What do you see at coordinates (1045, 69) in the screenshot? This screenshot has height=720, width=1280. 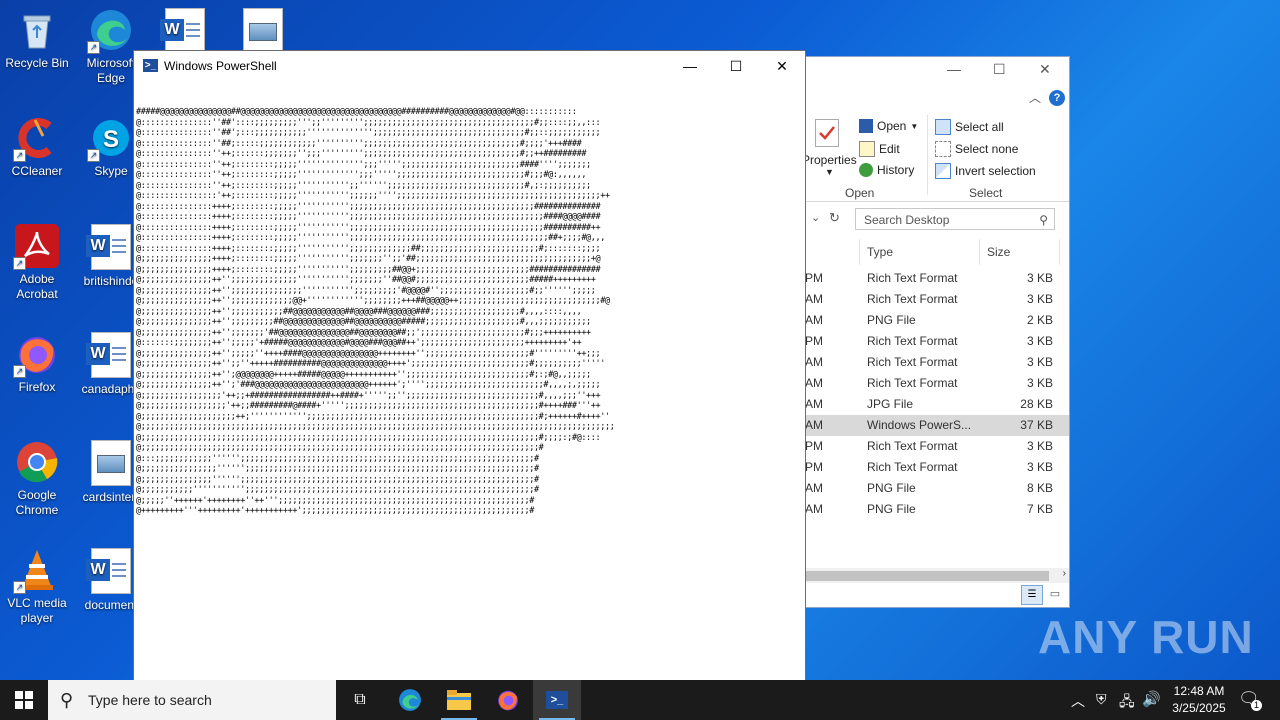 I see `explorer-close-button: ✕` at bounding box center [1045, 69].